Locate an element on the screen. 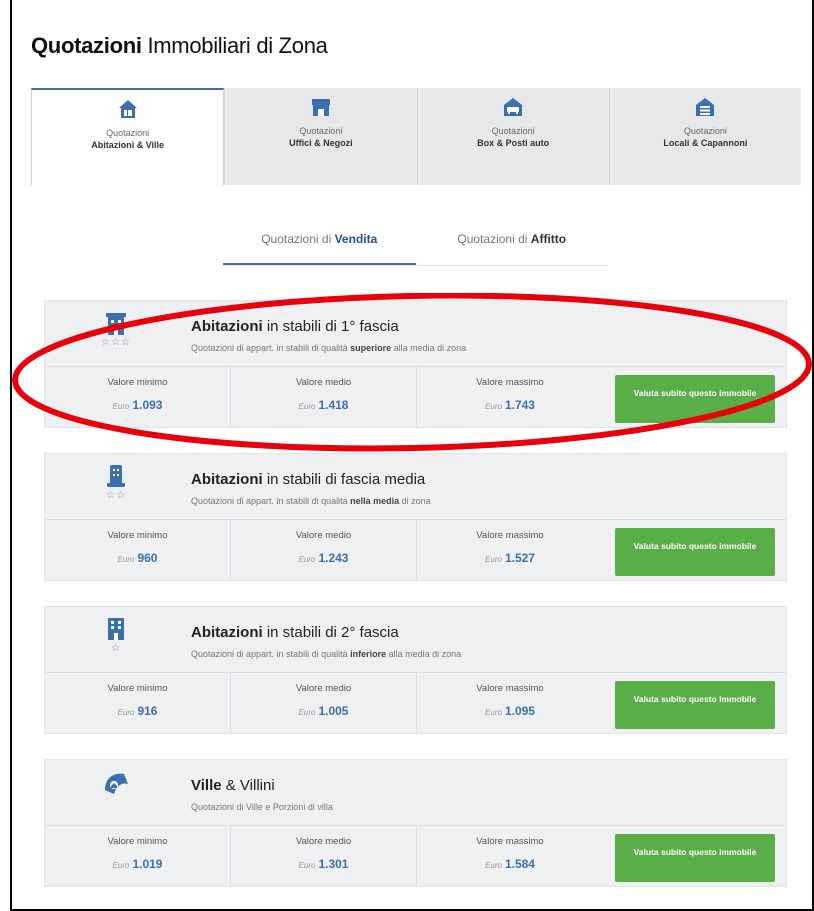 The width and height of the screenshot is (814, 911). card-title: Abitazioni in stabili di 1° fascia is located at coordinates (295, 326).